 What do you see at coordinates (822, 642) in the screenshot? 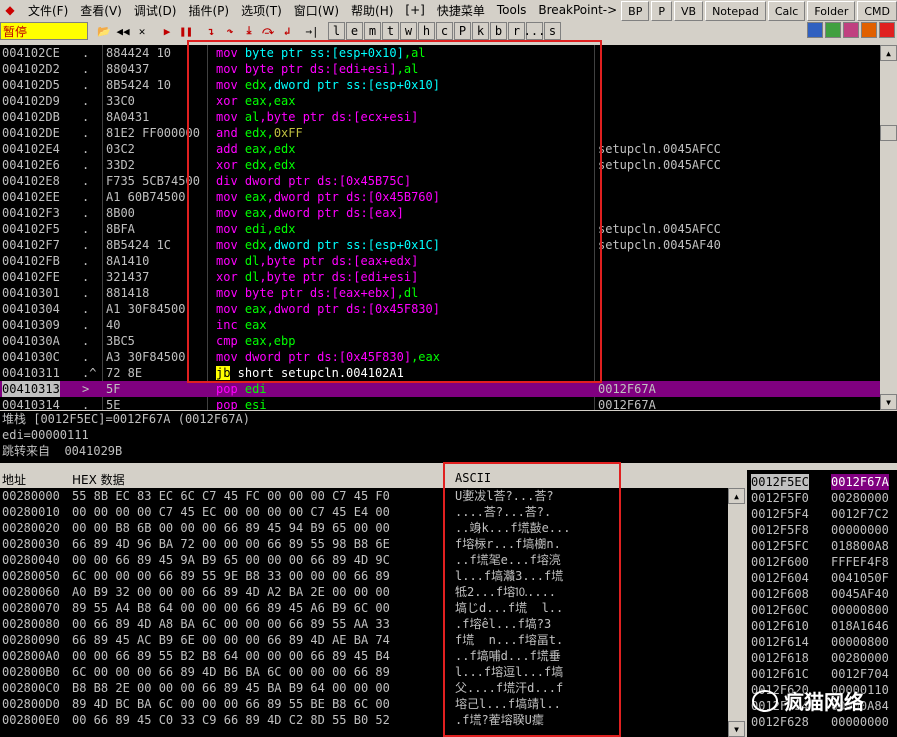
I see `stack-row: 0012F614 00000800` at bounding box center [822, 642].